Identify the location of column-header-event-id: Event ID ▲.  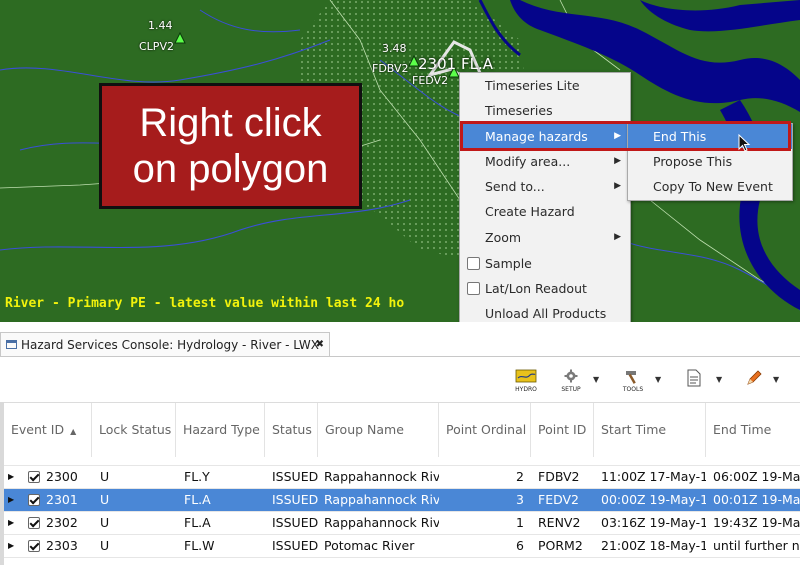
(48, 430).